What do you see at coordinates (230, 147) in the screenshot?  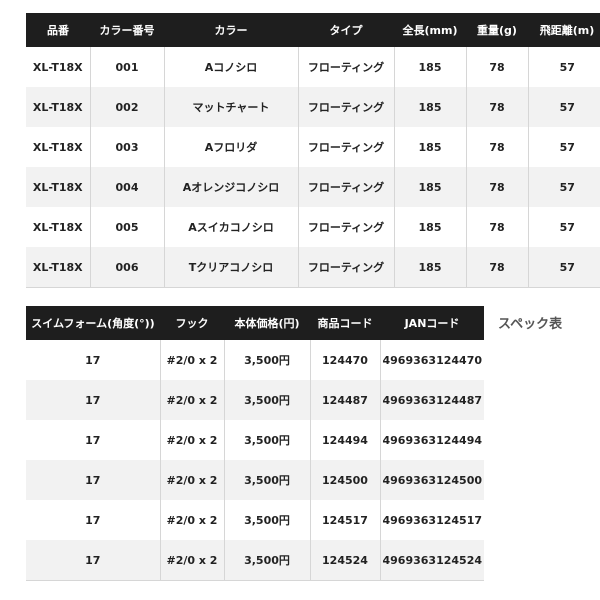 I see `cell-color: Aフロリダ` at bounding box center [230, 147].